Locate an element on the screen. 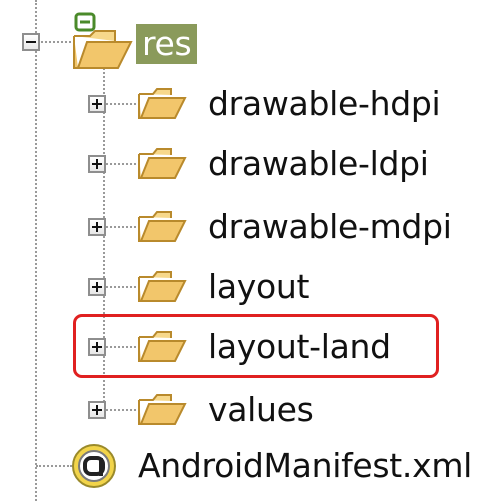 The image size is (493, 501). android-manifest-icon is located at coordinates (94, 466).